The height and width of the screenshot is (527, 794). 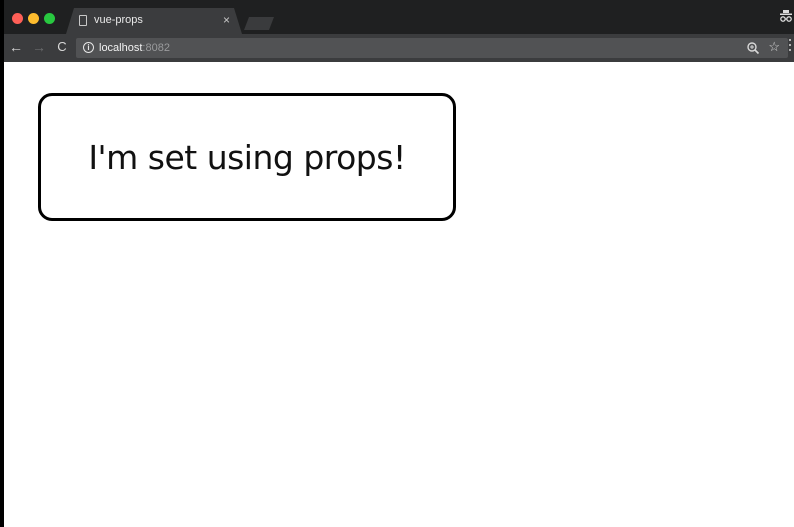 I want to click on incognito-icon, so click(x=786, y=16).